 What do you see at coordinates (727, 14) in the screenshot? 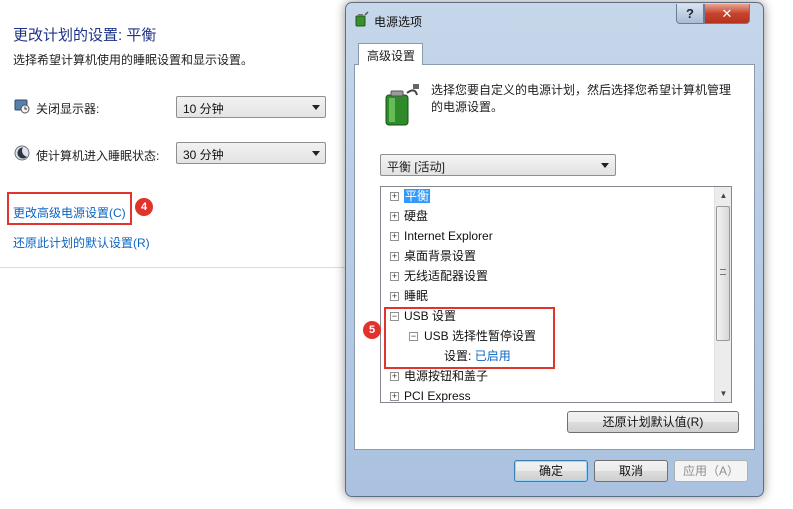
I see `close-button: ✕` at bounding box center [727, 14].